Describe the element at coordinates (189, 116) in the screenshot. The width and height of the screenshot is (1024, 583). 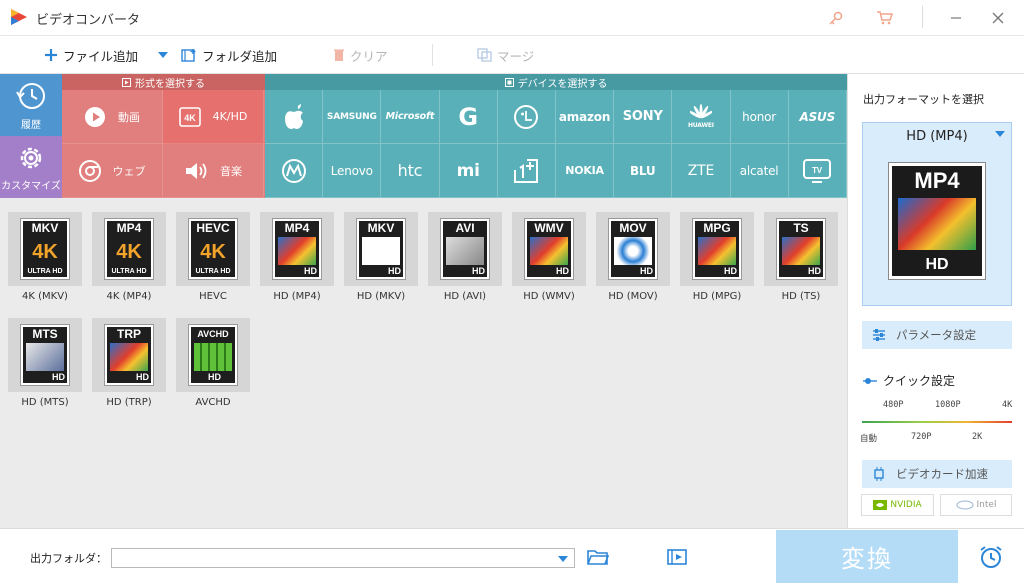
I see `4k-icon: 4K` at that location.